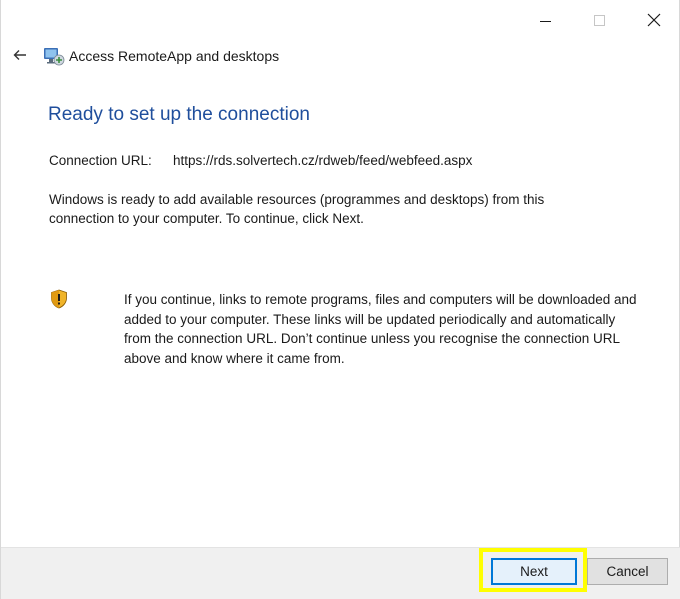 The image size is (680, 599). I want to click on connection-url-label: Connection URL:, so click(100, 160).